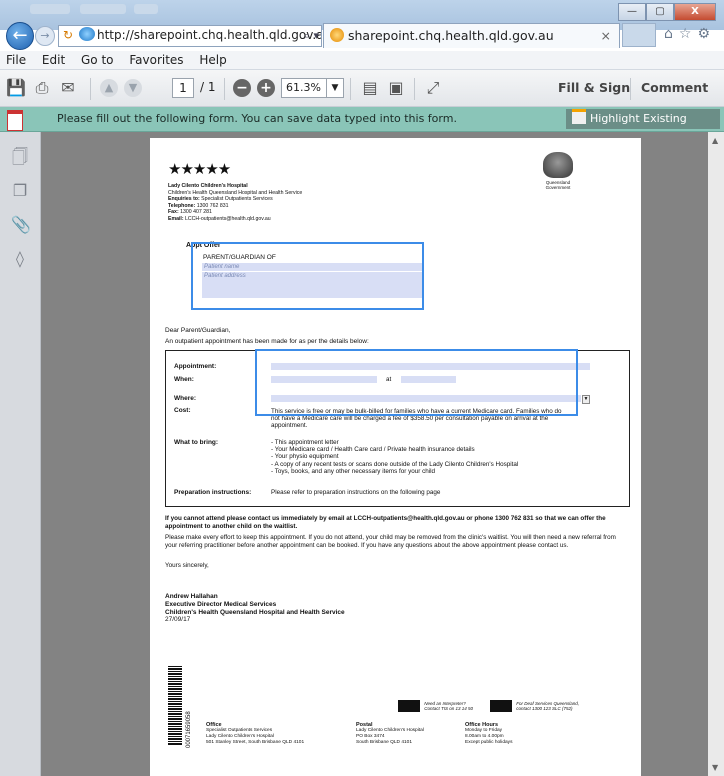 Image resolution: width=724 pixels, height=776 pixels. I want to click on qld-government-logo: Queensland Government, so click(558, 171).